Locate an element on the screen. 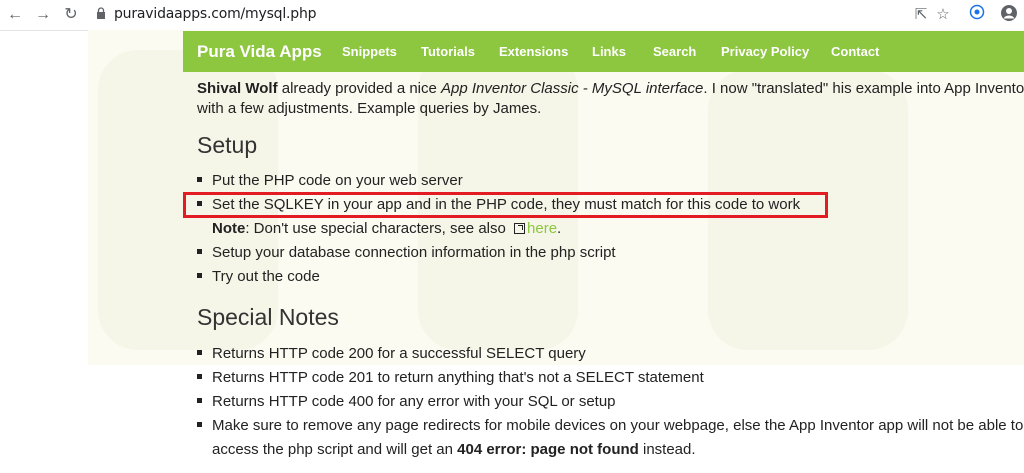 This screenshot has height=473, width=1024. share-icon: ⇱ is located at coordinates (921, 15).